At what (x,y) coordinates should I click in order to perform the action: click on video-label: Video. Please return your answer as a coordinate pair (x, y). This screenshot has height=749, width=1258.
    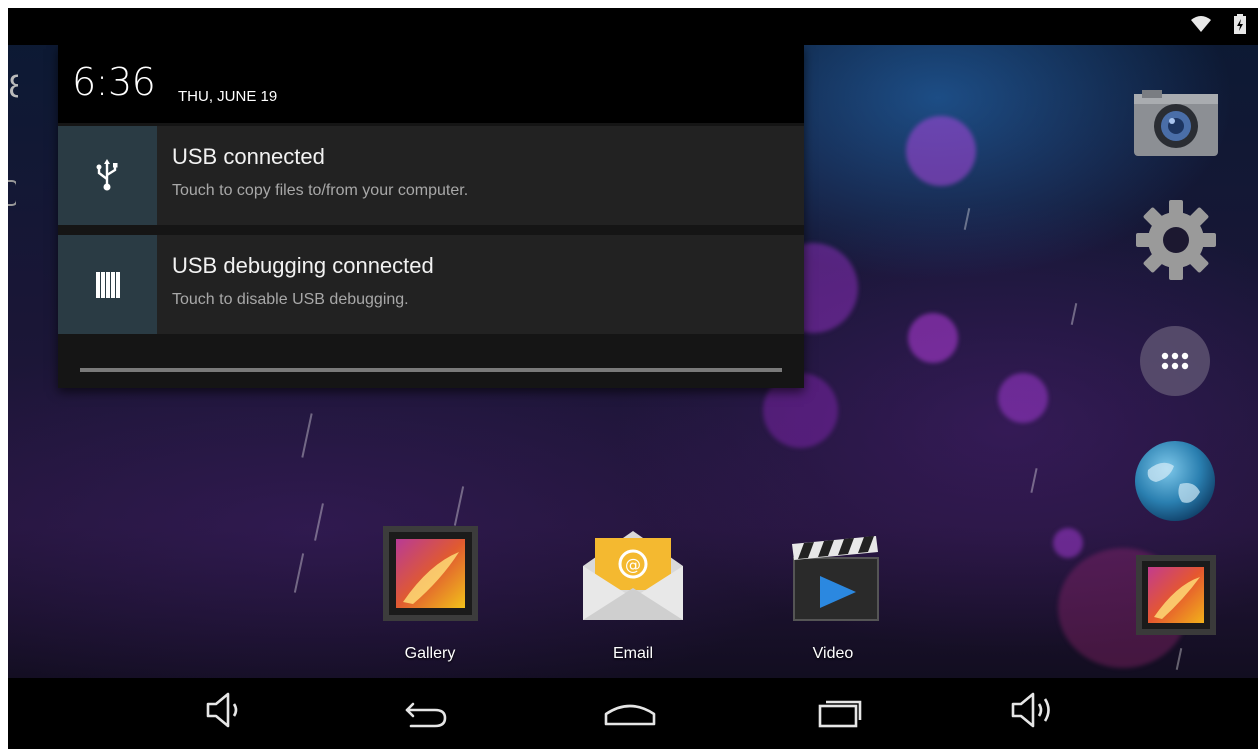
    Looking at the image, I should click on (833, 654).